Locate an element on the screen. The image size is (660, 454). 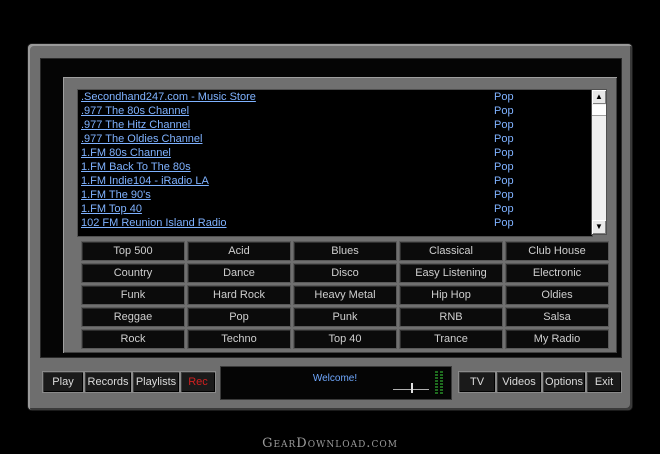
station-row: 1.FM Indie104 - iRadio LA Pop is located at coordinates (335, 181).